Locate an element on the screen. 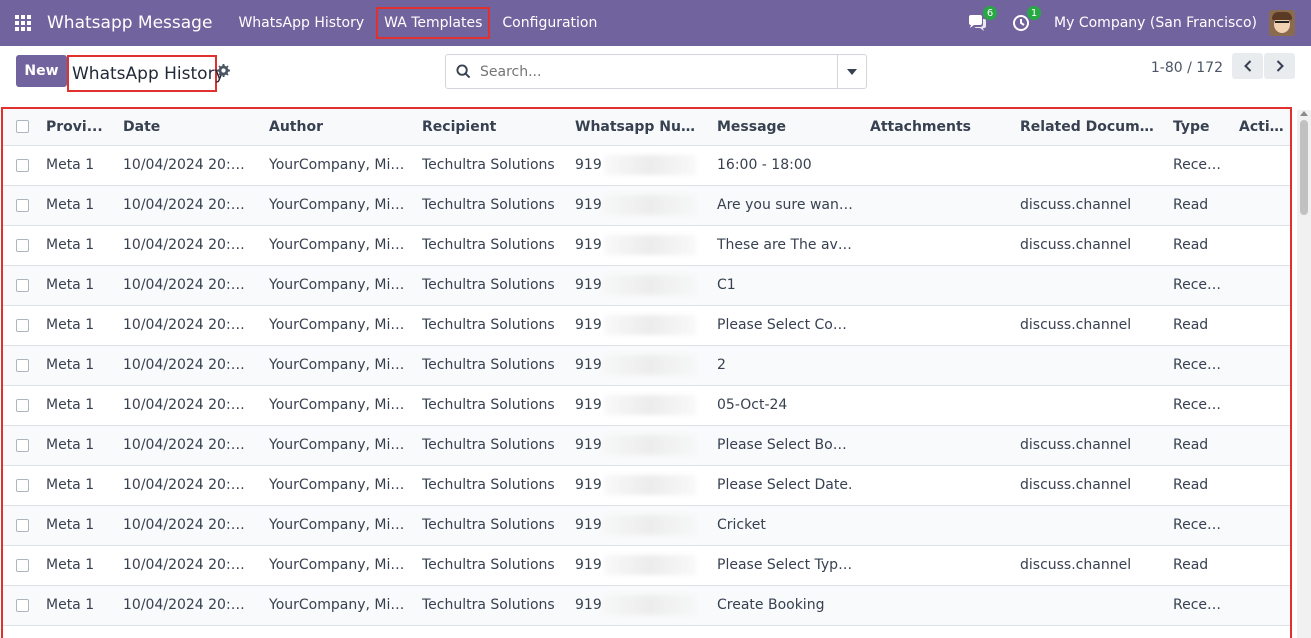 Image resolution: width=1311 pixels, height=638 pixels. column-header-recipient: Recipient is located at coordinates (490, 127).